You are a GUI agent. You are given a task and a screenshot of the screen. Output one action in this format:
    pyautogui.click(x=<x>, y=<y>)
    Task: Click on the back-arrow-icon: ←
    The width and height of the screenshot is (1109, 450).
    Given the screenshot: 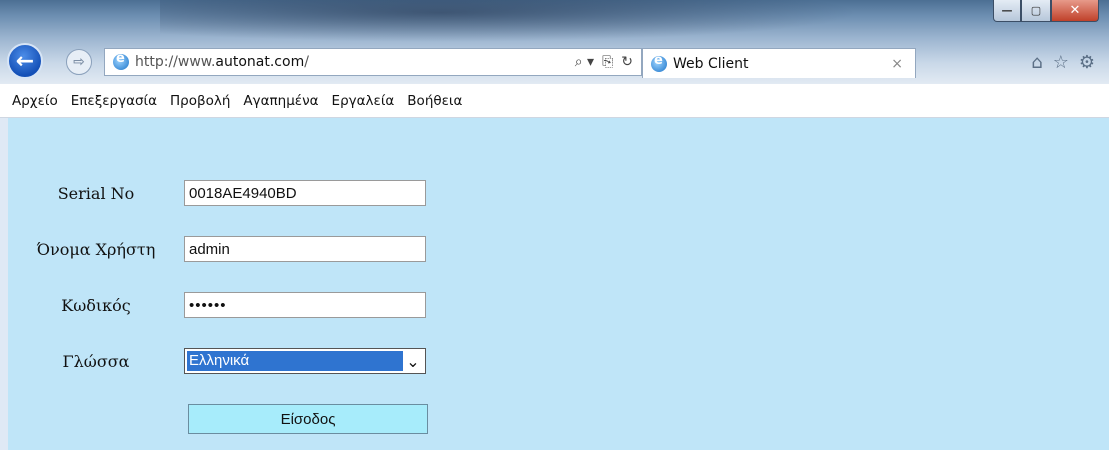 What is the action you would take?
    pyautogui.click(x=25, y=61)
    